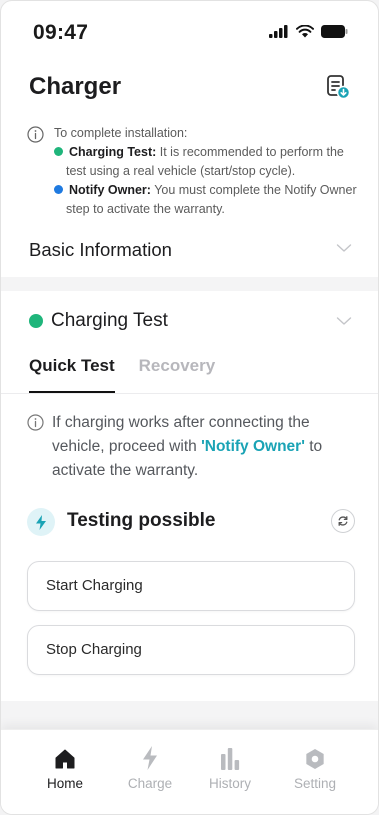 The height and width of the screenshot is (815, 379). Describe the element at coordinates (94, 585) in the screenshot. I see `start-charging-label: Start Charging` at that location.